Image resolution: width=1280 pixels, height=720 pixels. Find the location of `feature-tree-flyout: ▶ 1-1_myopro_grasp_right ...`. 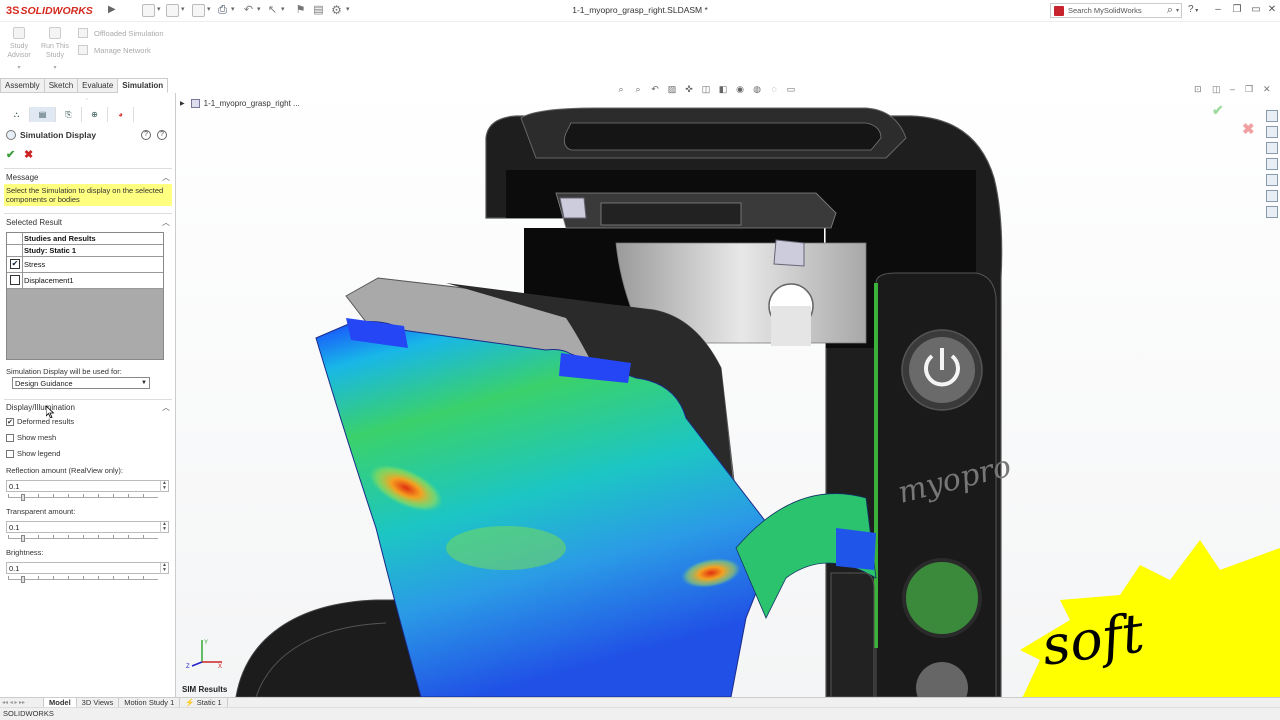

feature-tree-flyout: ▶ 1-1_myopro_grasp_right ... is located at coordinates (240, 103).